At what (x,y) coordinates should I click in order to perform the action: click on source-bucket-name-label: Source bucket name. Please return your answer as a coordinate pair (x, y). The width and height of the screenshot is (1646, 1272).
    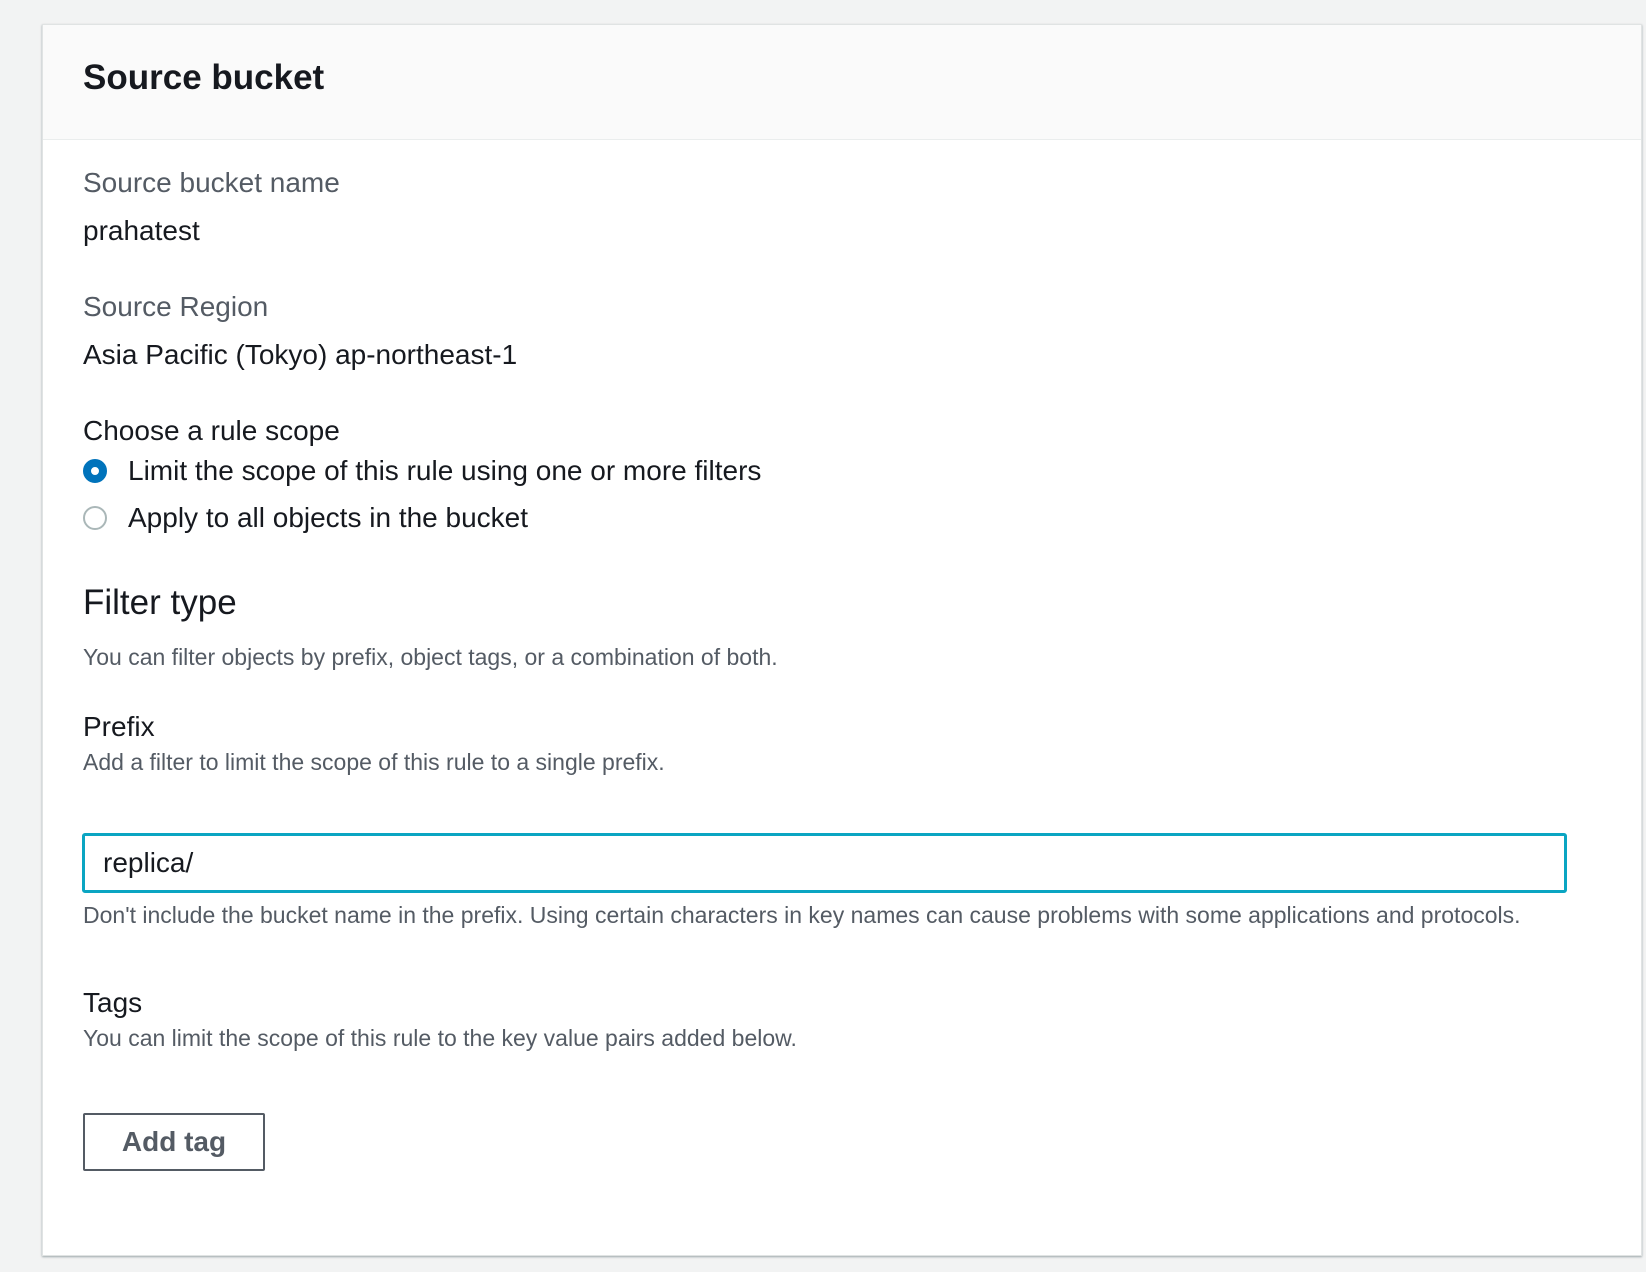
    Looking at the image, I should click on (211, 182).